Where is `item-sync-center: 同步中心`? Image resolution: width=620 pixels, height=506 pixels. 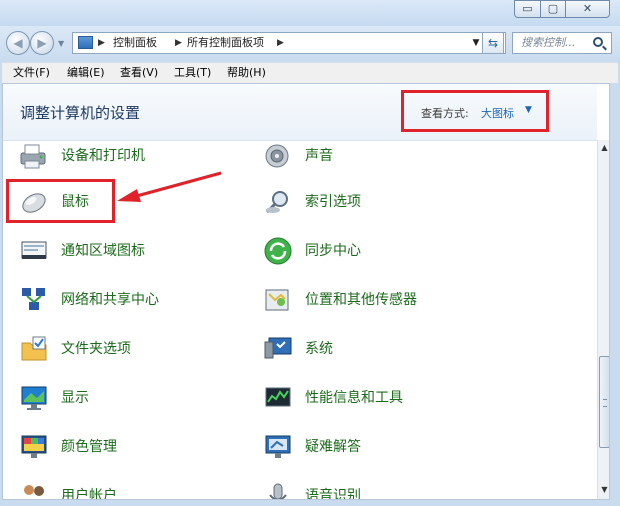 item-sync-center: 同步中心 is located at coordinates (363, 251).